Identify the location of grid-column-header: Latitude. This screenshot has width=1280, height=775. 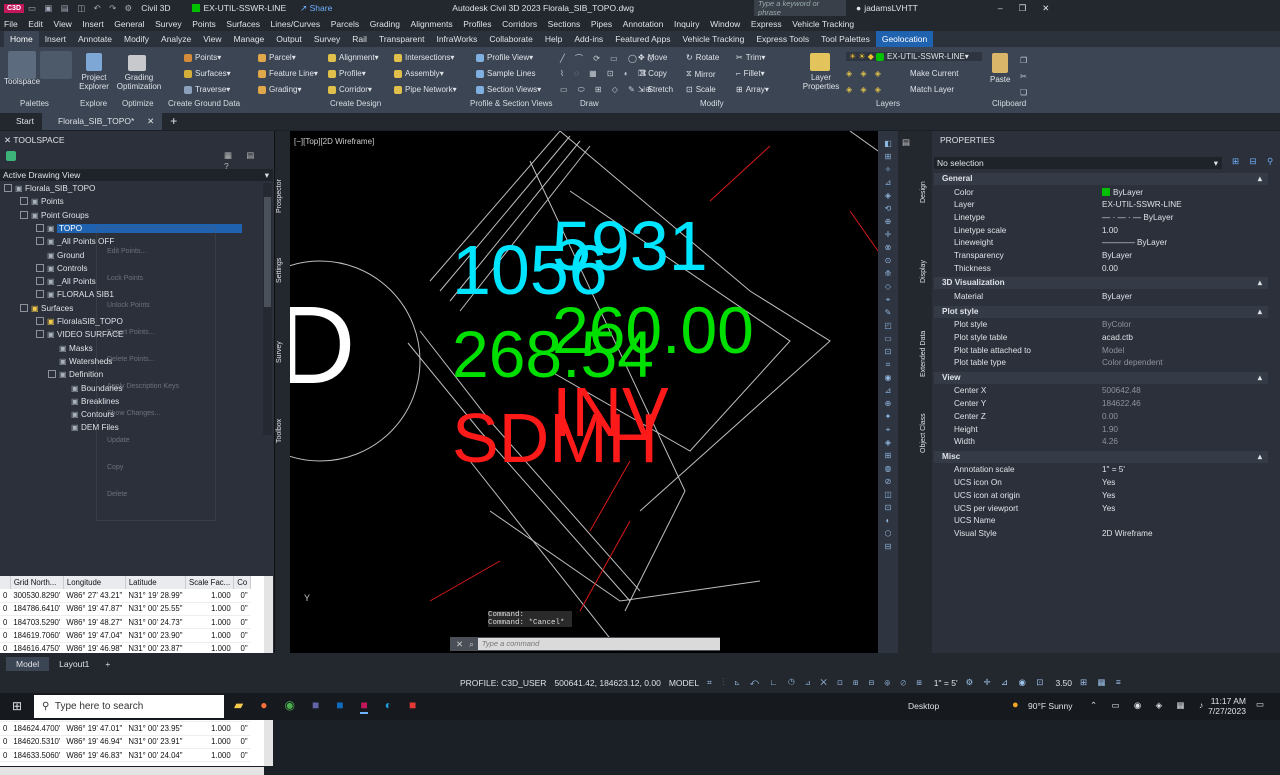
(156, 582).